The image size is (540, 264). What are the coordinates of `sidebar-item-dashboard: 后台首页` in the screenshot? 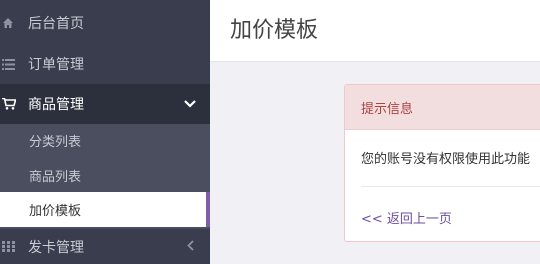 It's located at (105, 23).